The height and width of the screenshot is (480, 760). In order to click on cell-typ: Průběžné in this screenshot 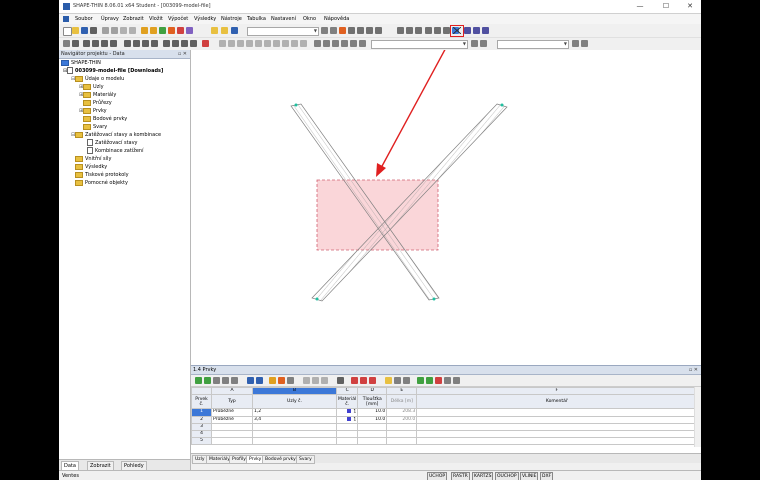, I will do `click(232, 419)`.